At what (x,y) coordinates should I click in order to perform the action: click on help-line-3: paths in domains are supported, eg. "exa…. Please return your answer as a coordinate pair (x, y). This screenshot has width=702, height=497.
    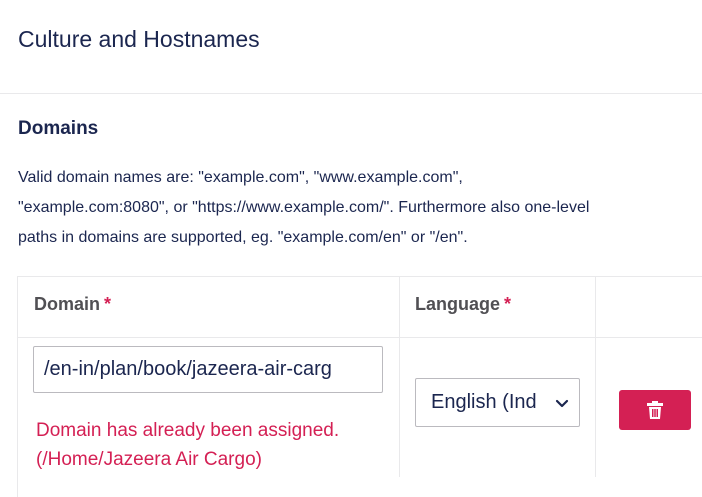
    Looking at the image, I should click on (243, 237).